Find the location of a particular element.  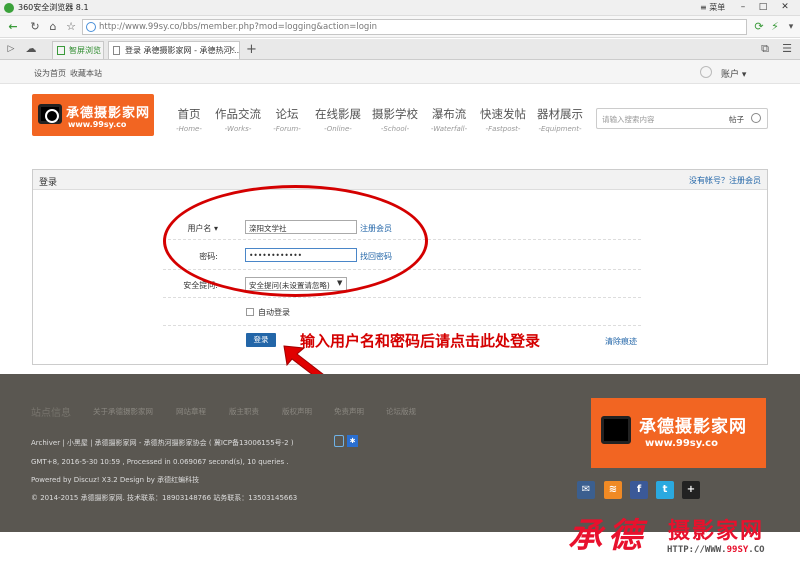

addr-dropdown-icon: ▾ is located at coordinates (791, 27).